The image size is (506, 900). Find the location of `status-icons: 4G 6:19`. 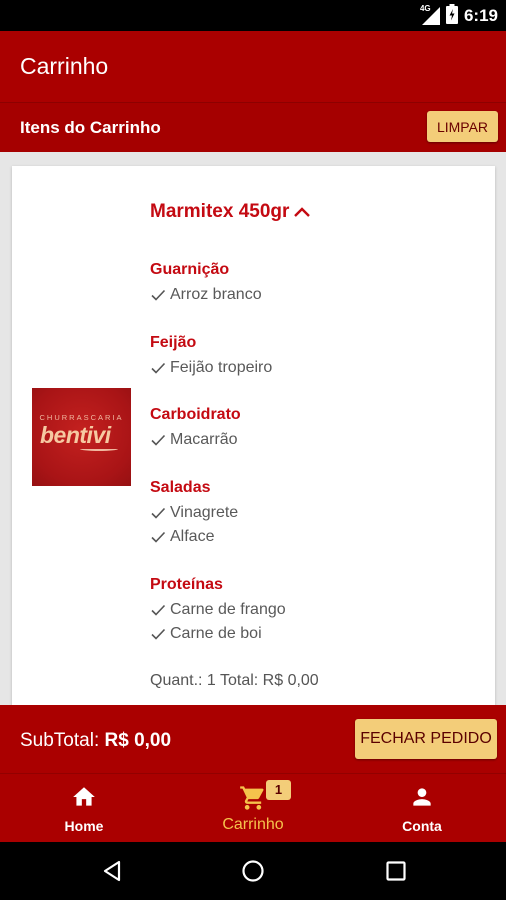

status-icons: 4G 6:19 is located at coordinates (459, 16).